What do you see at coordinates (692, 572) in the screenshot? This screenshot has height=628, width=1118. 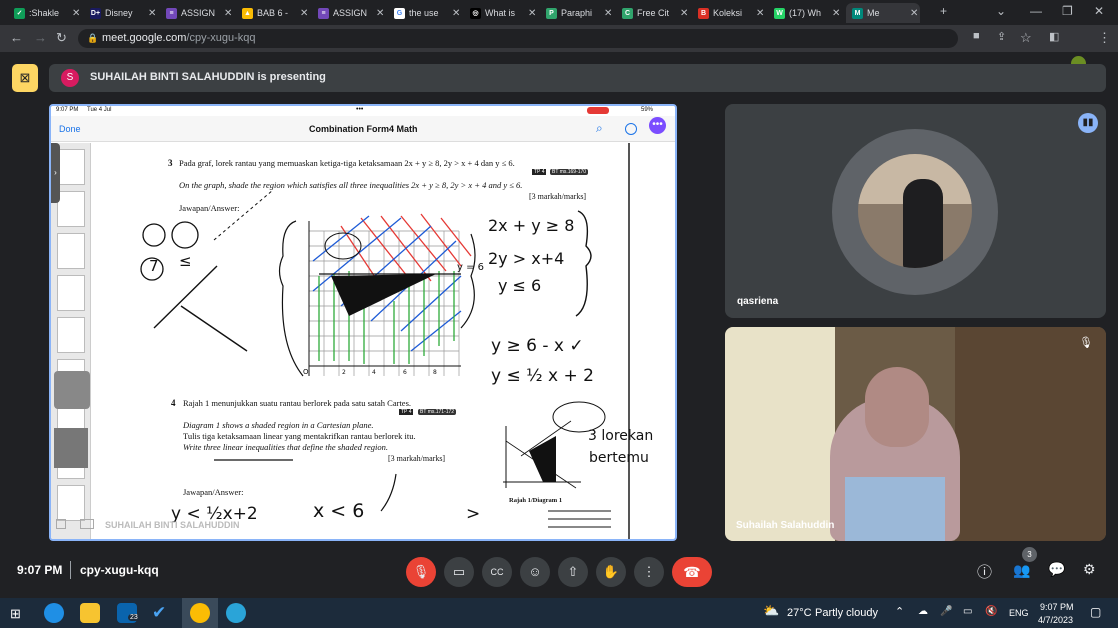 I see `leave-call-button: ☎` at bounding box center [692, 572].